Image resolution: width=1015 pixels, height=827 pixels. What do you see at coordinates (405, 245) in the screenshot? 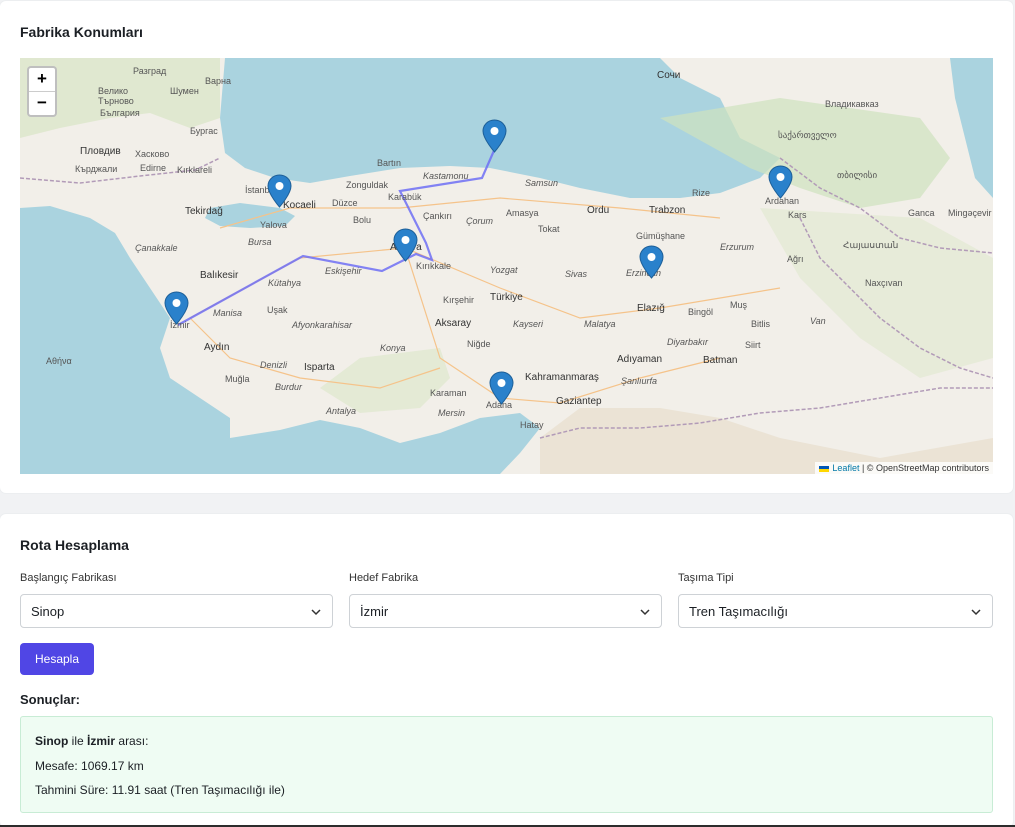
I see `factory-marker-ankara` at bounding box center [405, 245].